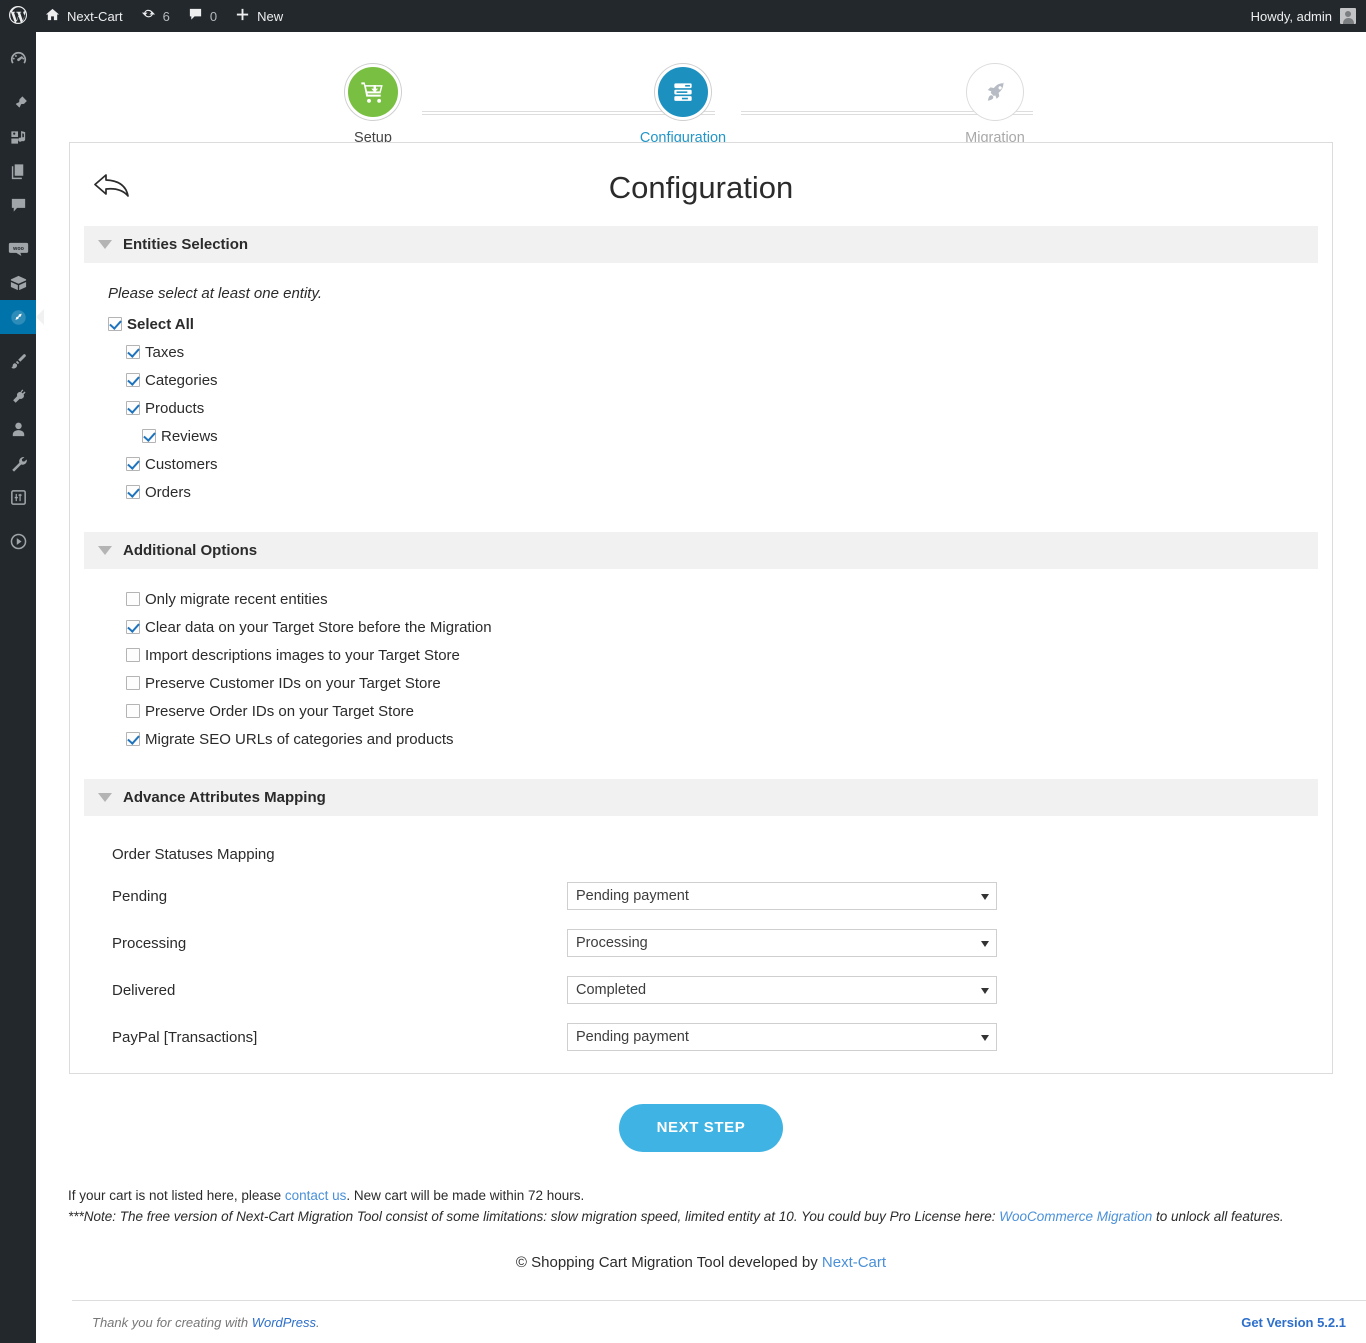 This screenshot has height=1343, width=1366. Describe the element at coordinates (632, 1037) in the screenshot. I see `mapping-value-paypal-transactions: Pending payment` at that location.